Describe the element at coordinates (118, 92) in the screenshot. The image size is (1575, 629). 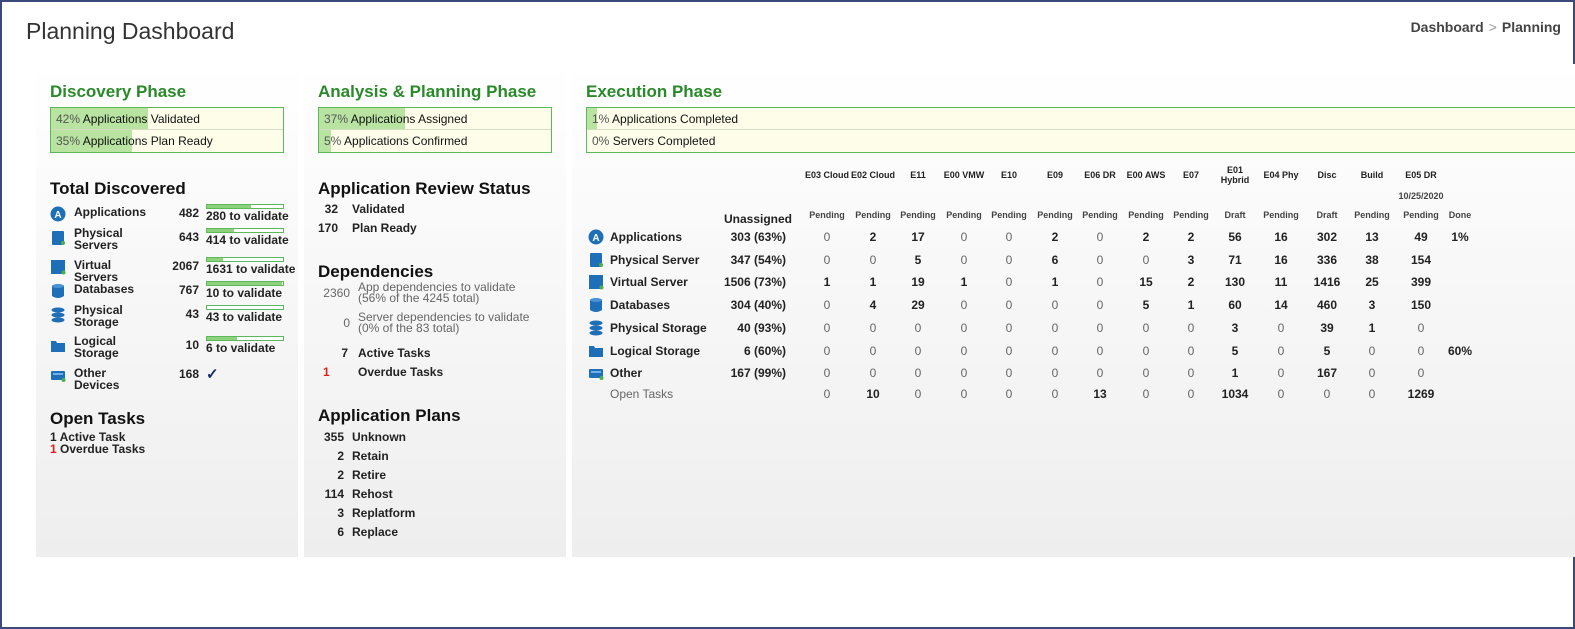
I see `discovery-phase-title: Discovery Phase` at that location.